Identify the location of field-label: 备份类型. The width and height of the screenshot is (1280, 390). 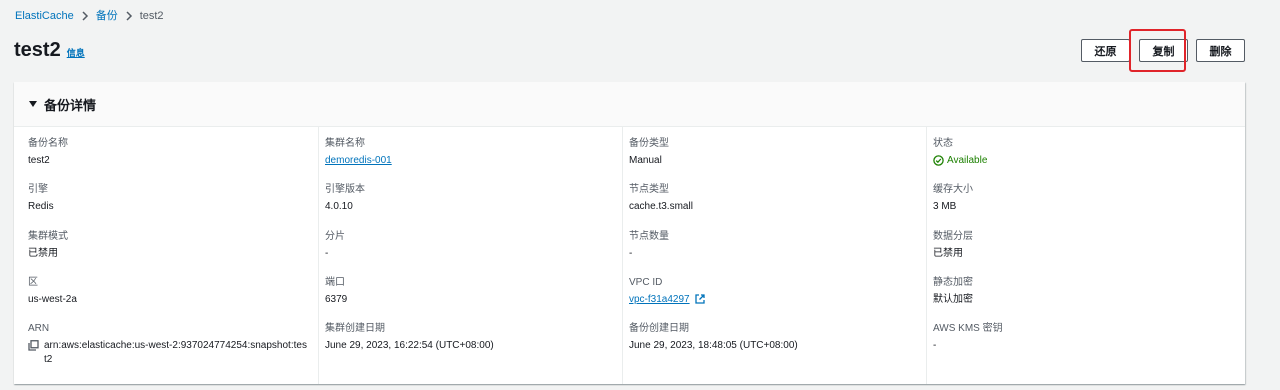
(649, 143).